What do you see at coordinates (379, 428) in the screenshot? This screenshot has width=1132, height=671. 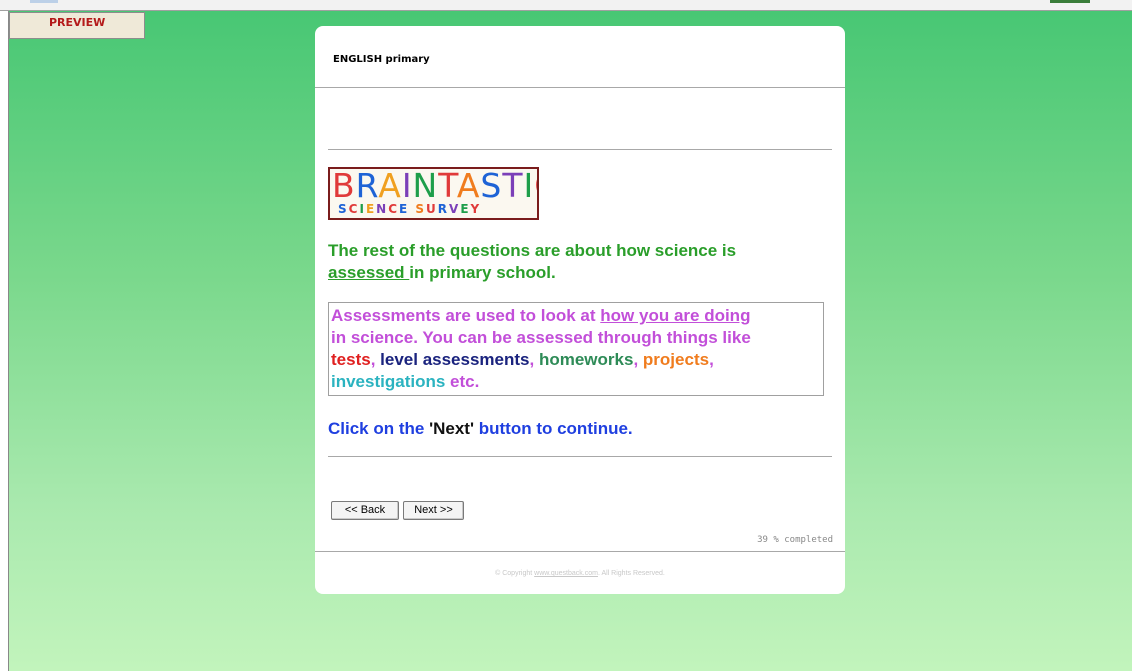 I see `instruction-pre: Click on the` at bounding box center [379, 428].